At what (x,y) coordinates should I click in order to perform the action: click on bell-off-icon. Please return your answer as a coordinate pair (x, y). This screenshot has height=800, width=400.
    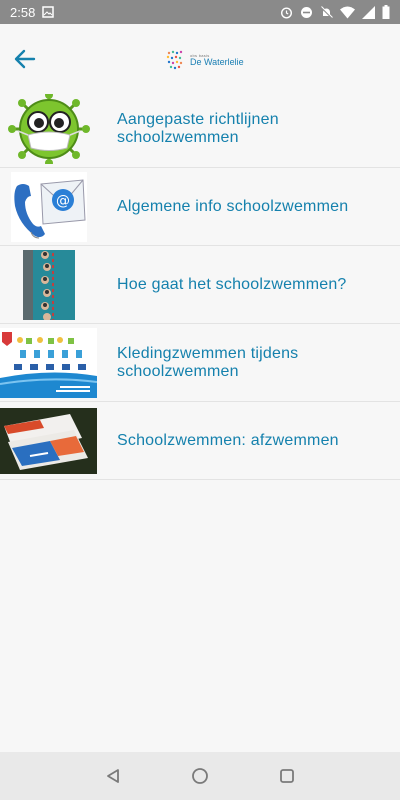
    Looking at the image, I should click on (326, 12).